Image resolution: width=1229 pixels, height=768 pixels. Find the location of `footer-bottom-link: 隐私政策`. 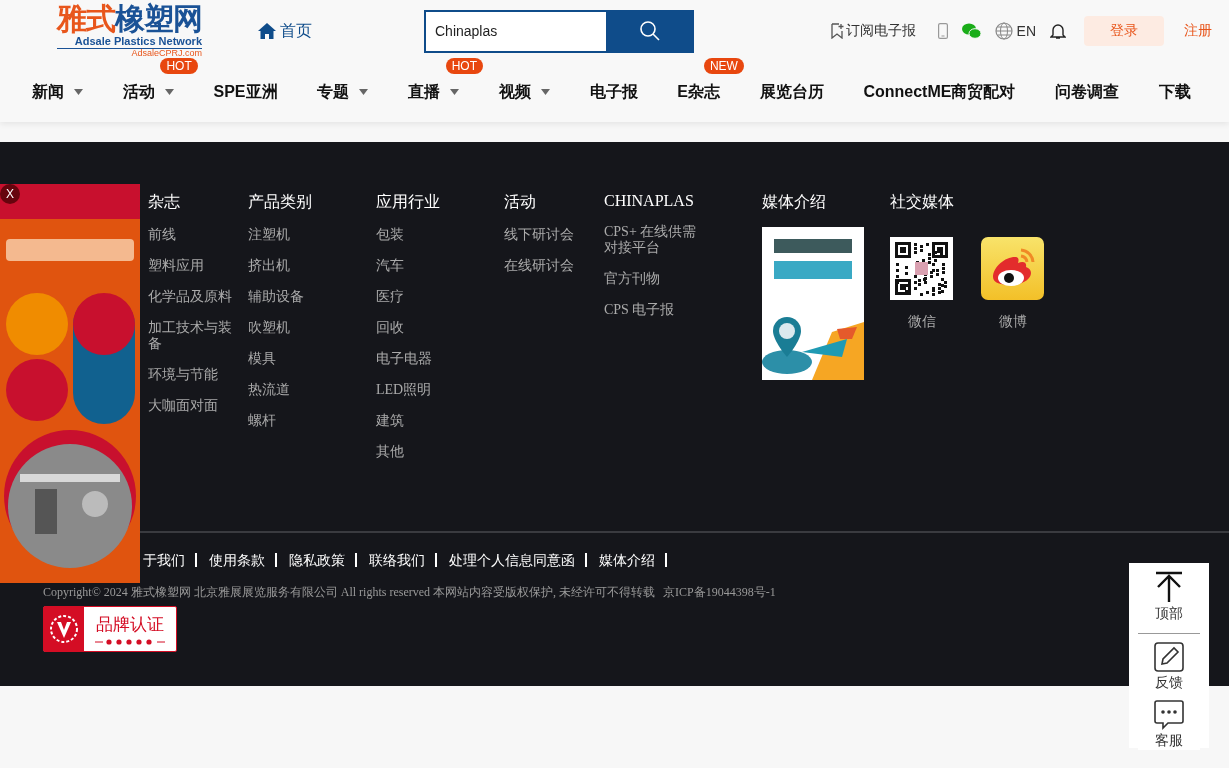

footer-bottom-link: 隐私政策 is located at coordinates (317, 560).